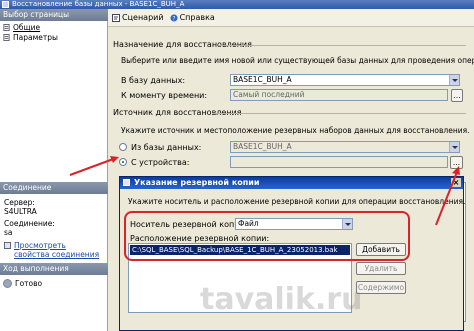  I want to click on arrow-to-device-radio, so click(93, 166).